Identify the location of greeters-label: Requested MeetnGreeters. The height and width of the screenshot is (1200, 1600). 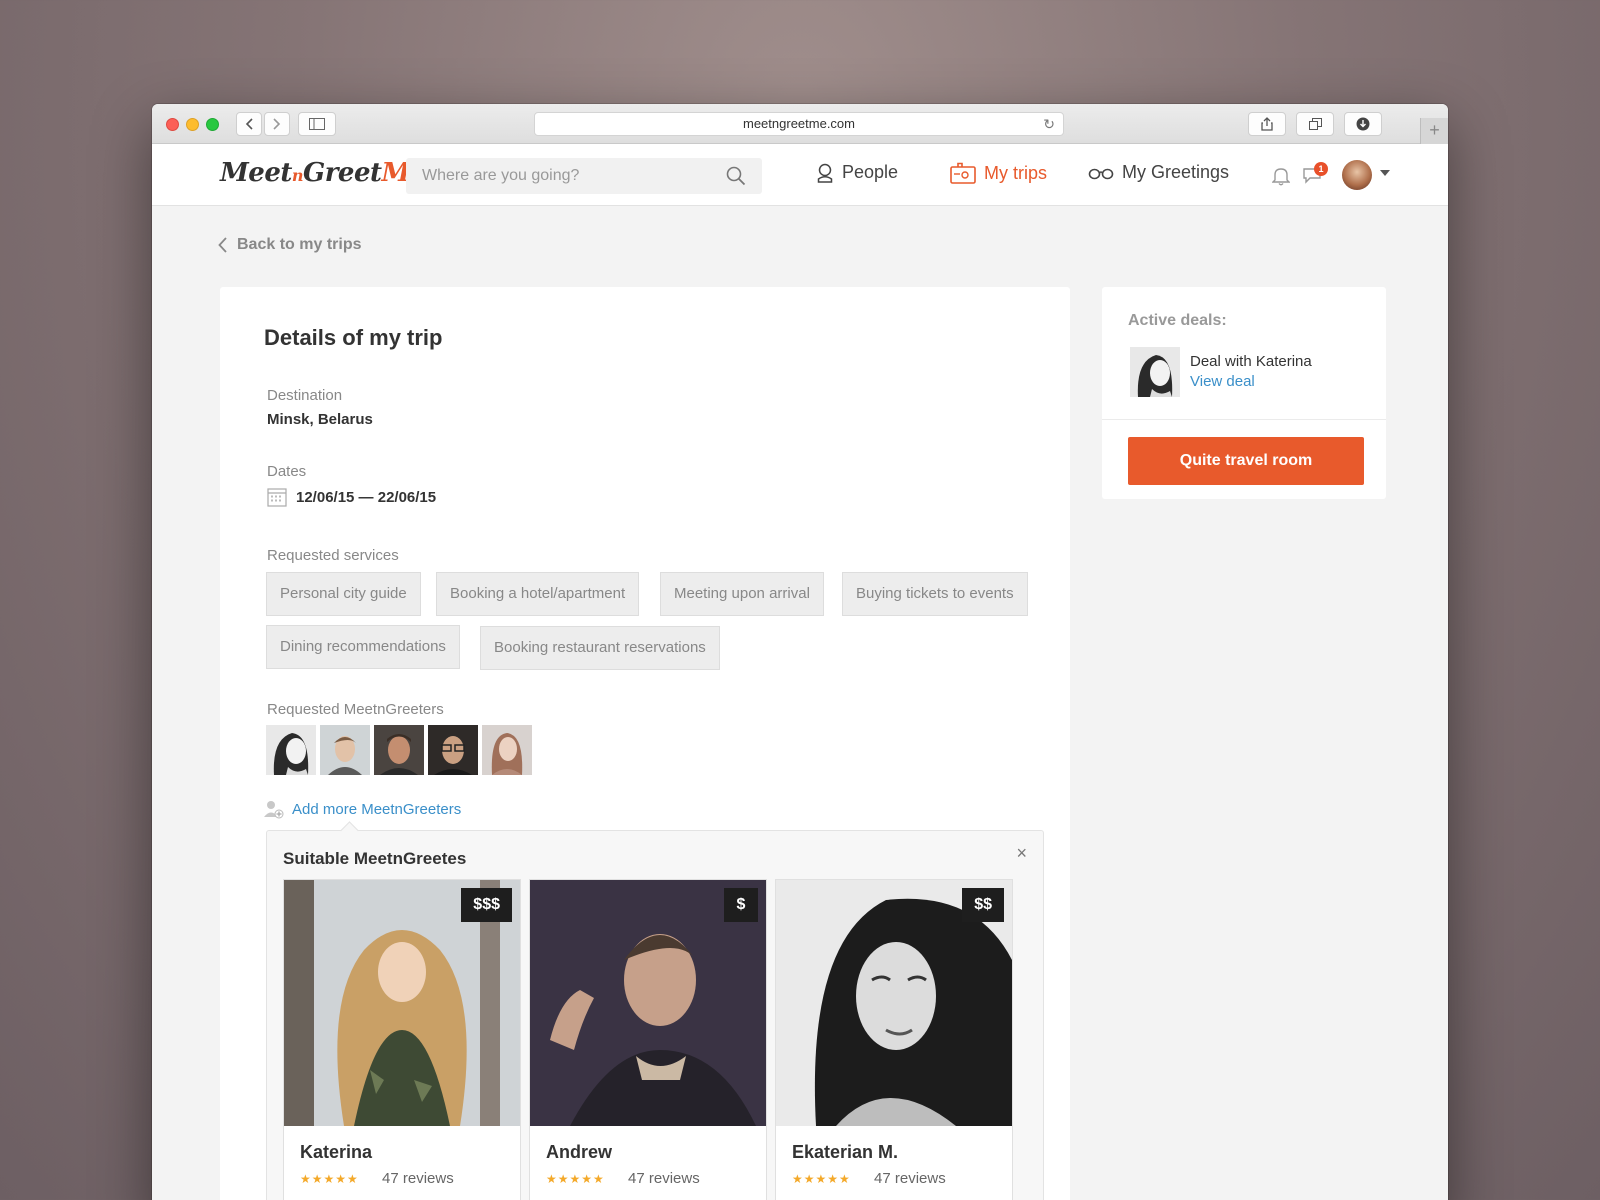
(355, 709).